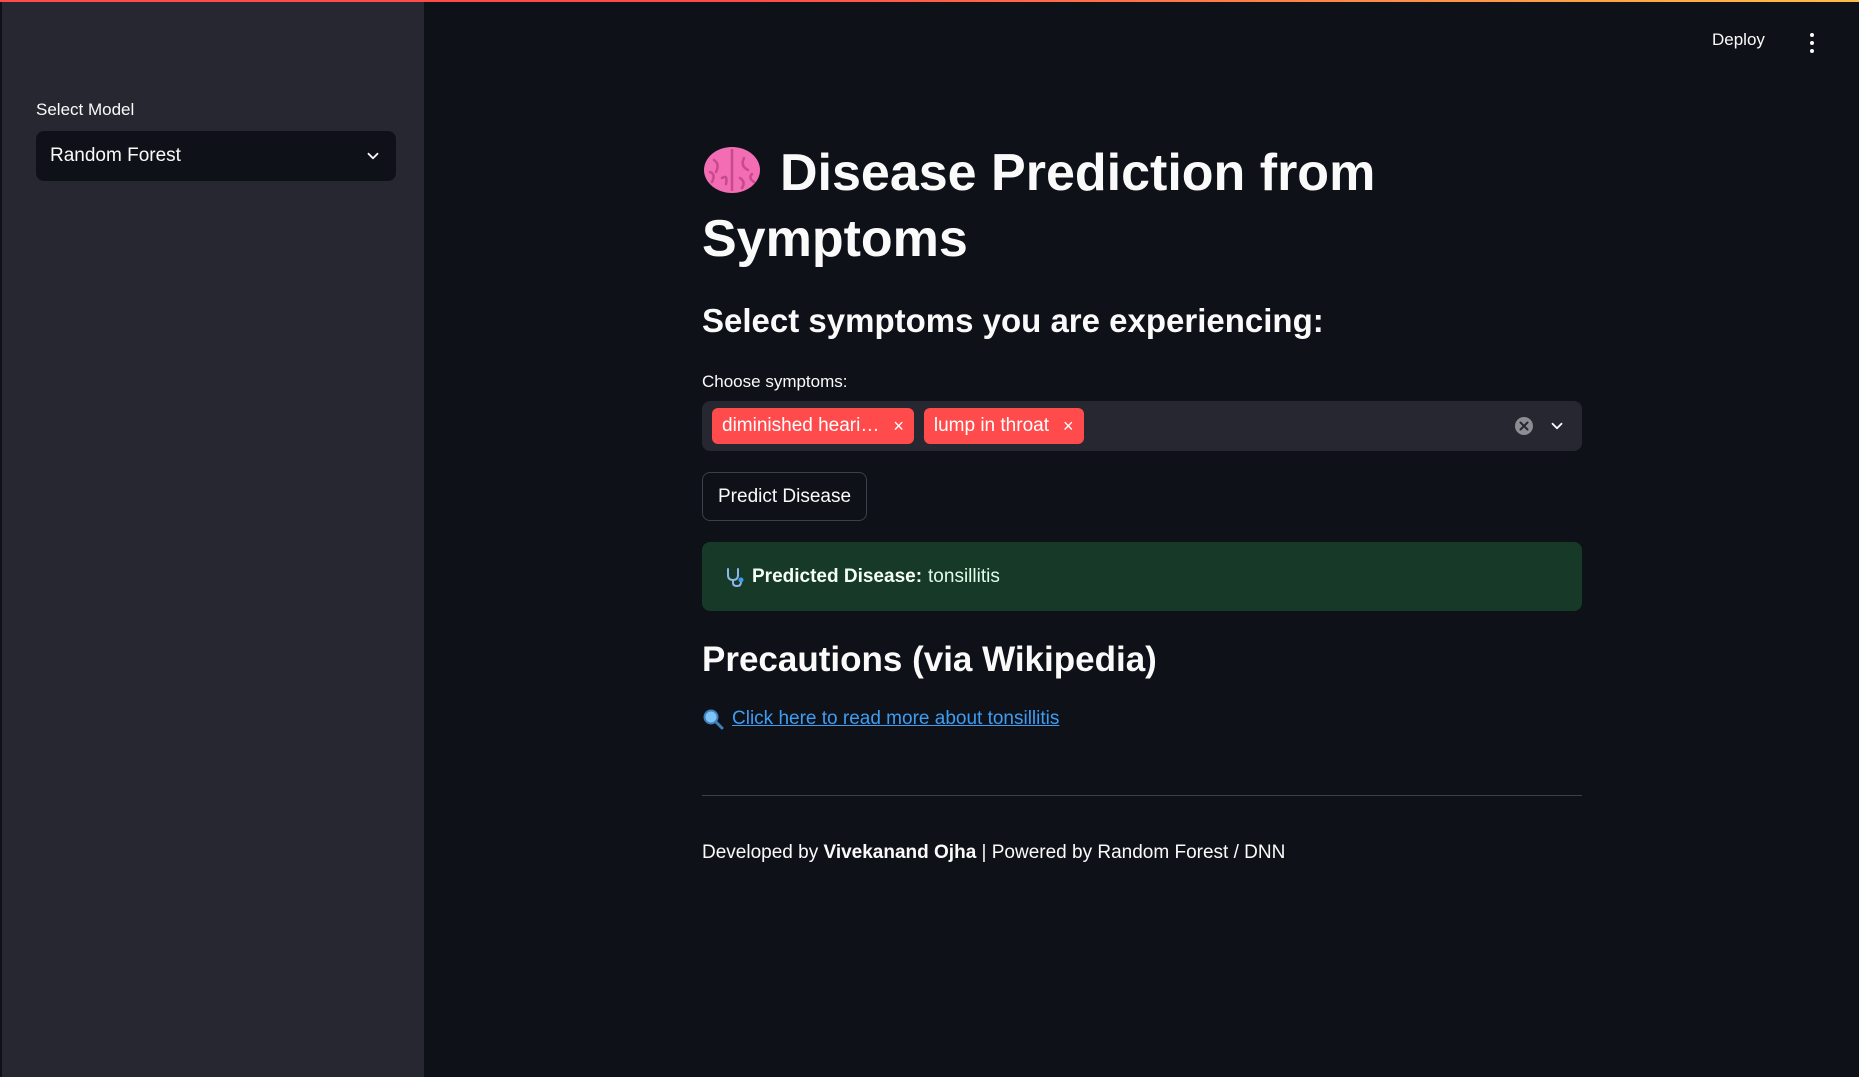 This screenshot has width=1859, height=1077. What do you see at coordinates (713, 719) in the screenshot?
I see `magnifier-icon` at bounding box center [713, 719].